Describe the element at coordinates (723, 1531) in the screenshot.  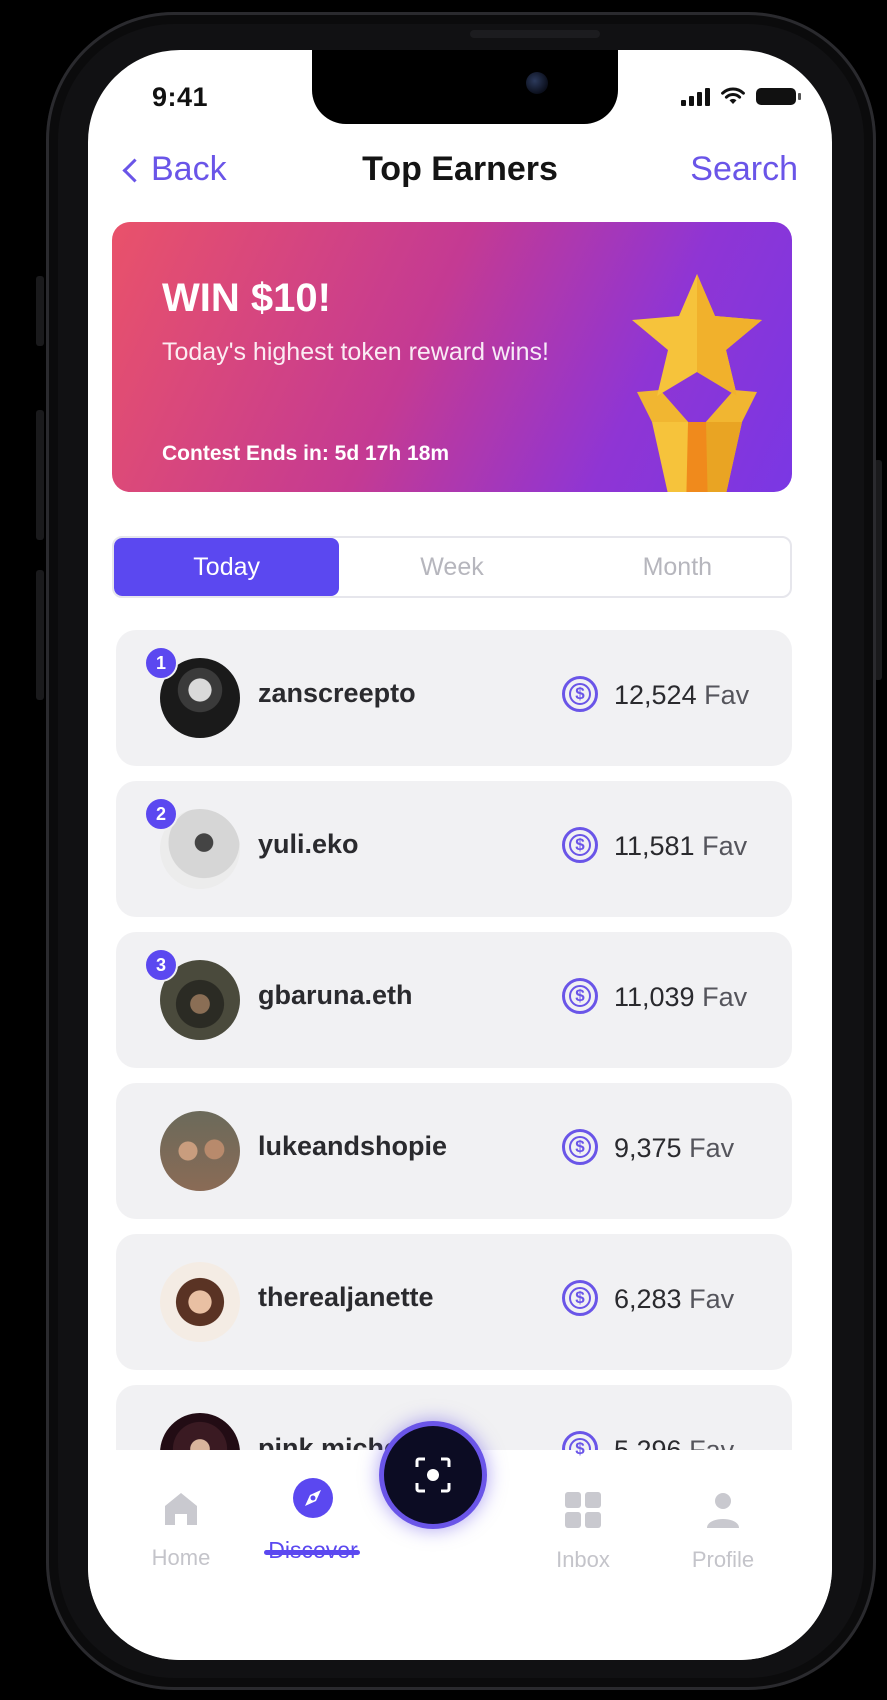
I see `tab-profile: Profile` at that location.